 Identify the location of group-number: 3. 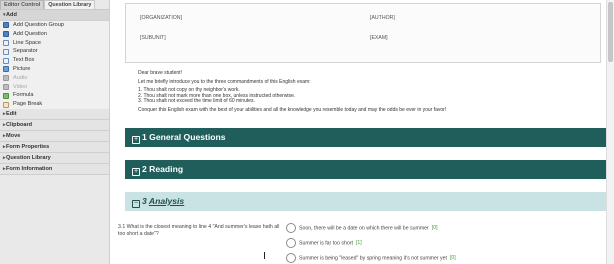
(144, 201).